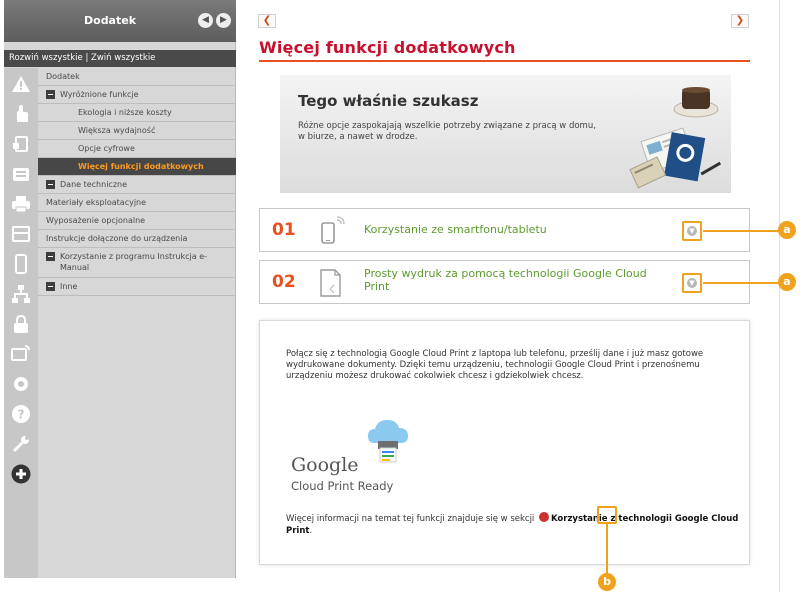 The height and width of the screenshot is (592, 802). What do you see at coordinates (137, 131) in the screenshot?
I see `sidebar-item-wydajnosc: Większa wydajność` at bounding box center [137, 131].